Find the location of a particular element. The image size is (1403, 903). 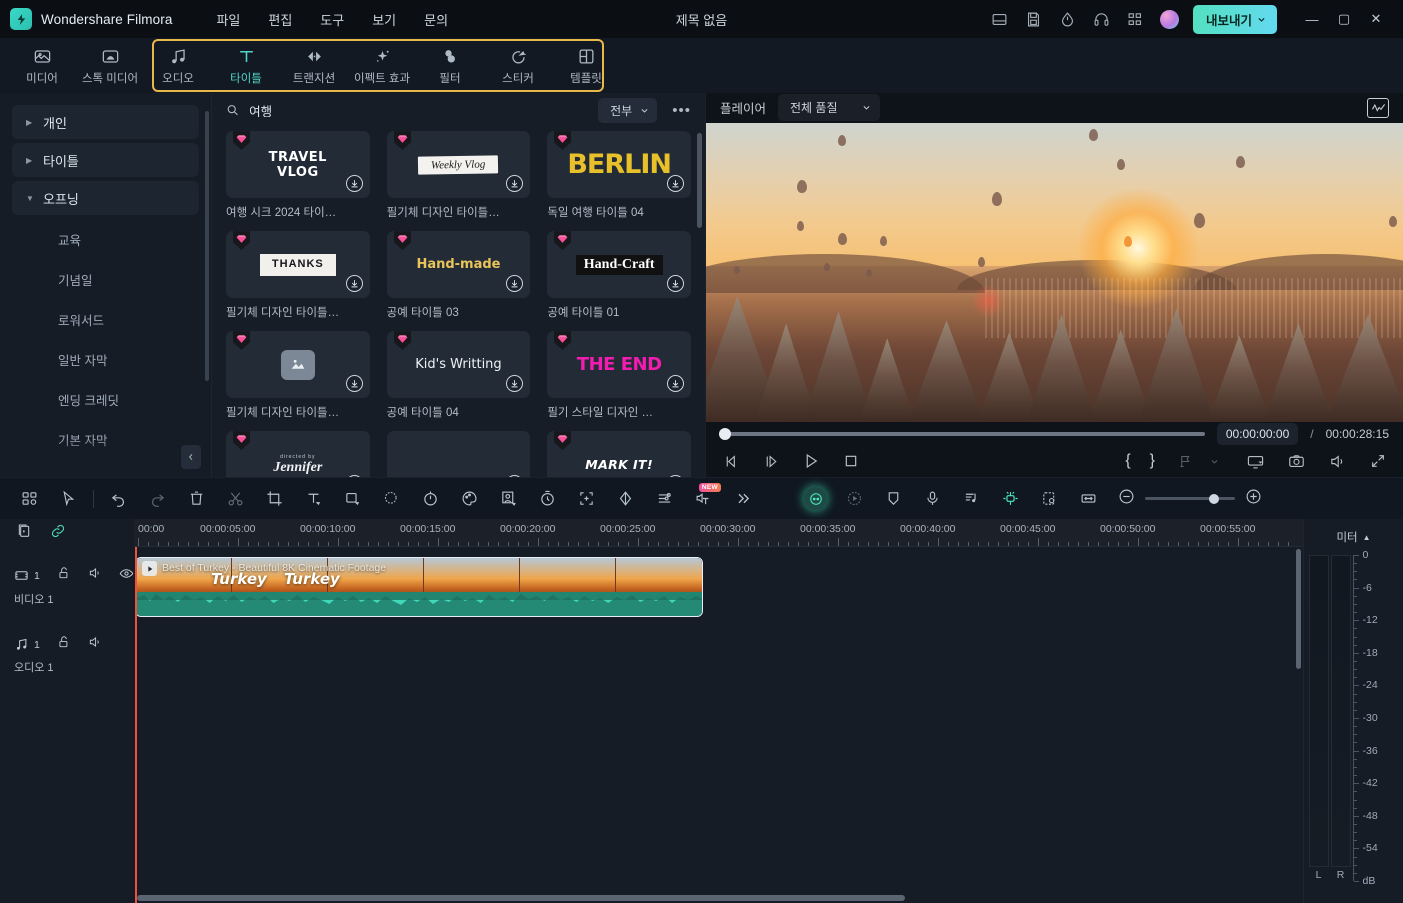

crop-button is located at coordinates (274, 499).